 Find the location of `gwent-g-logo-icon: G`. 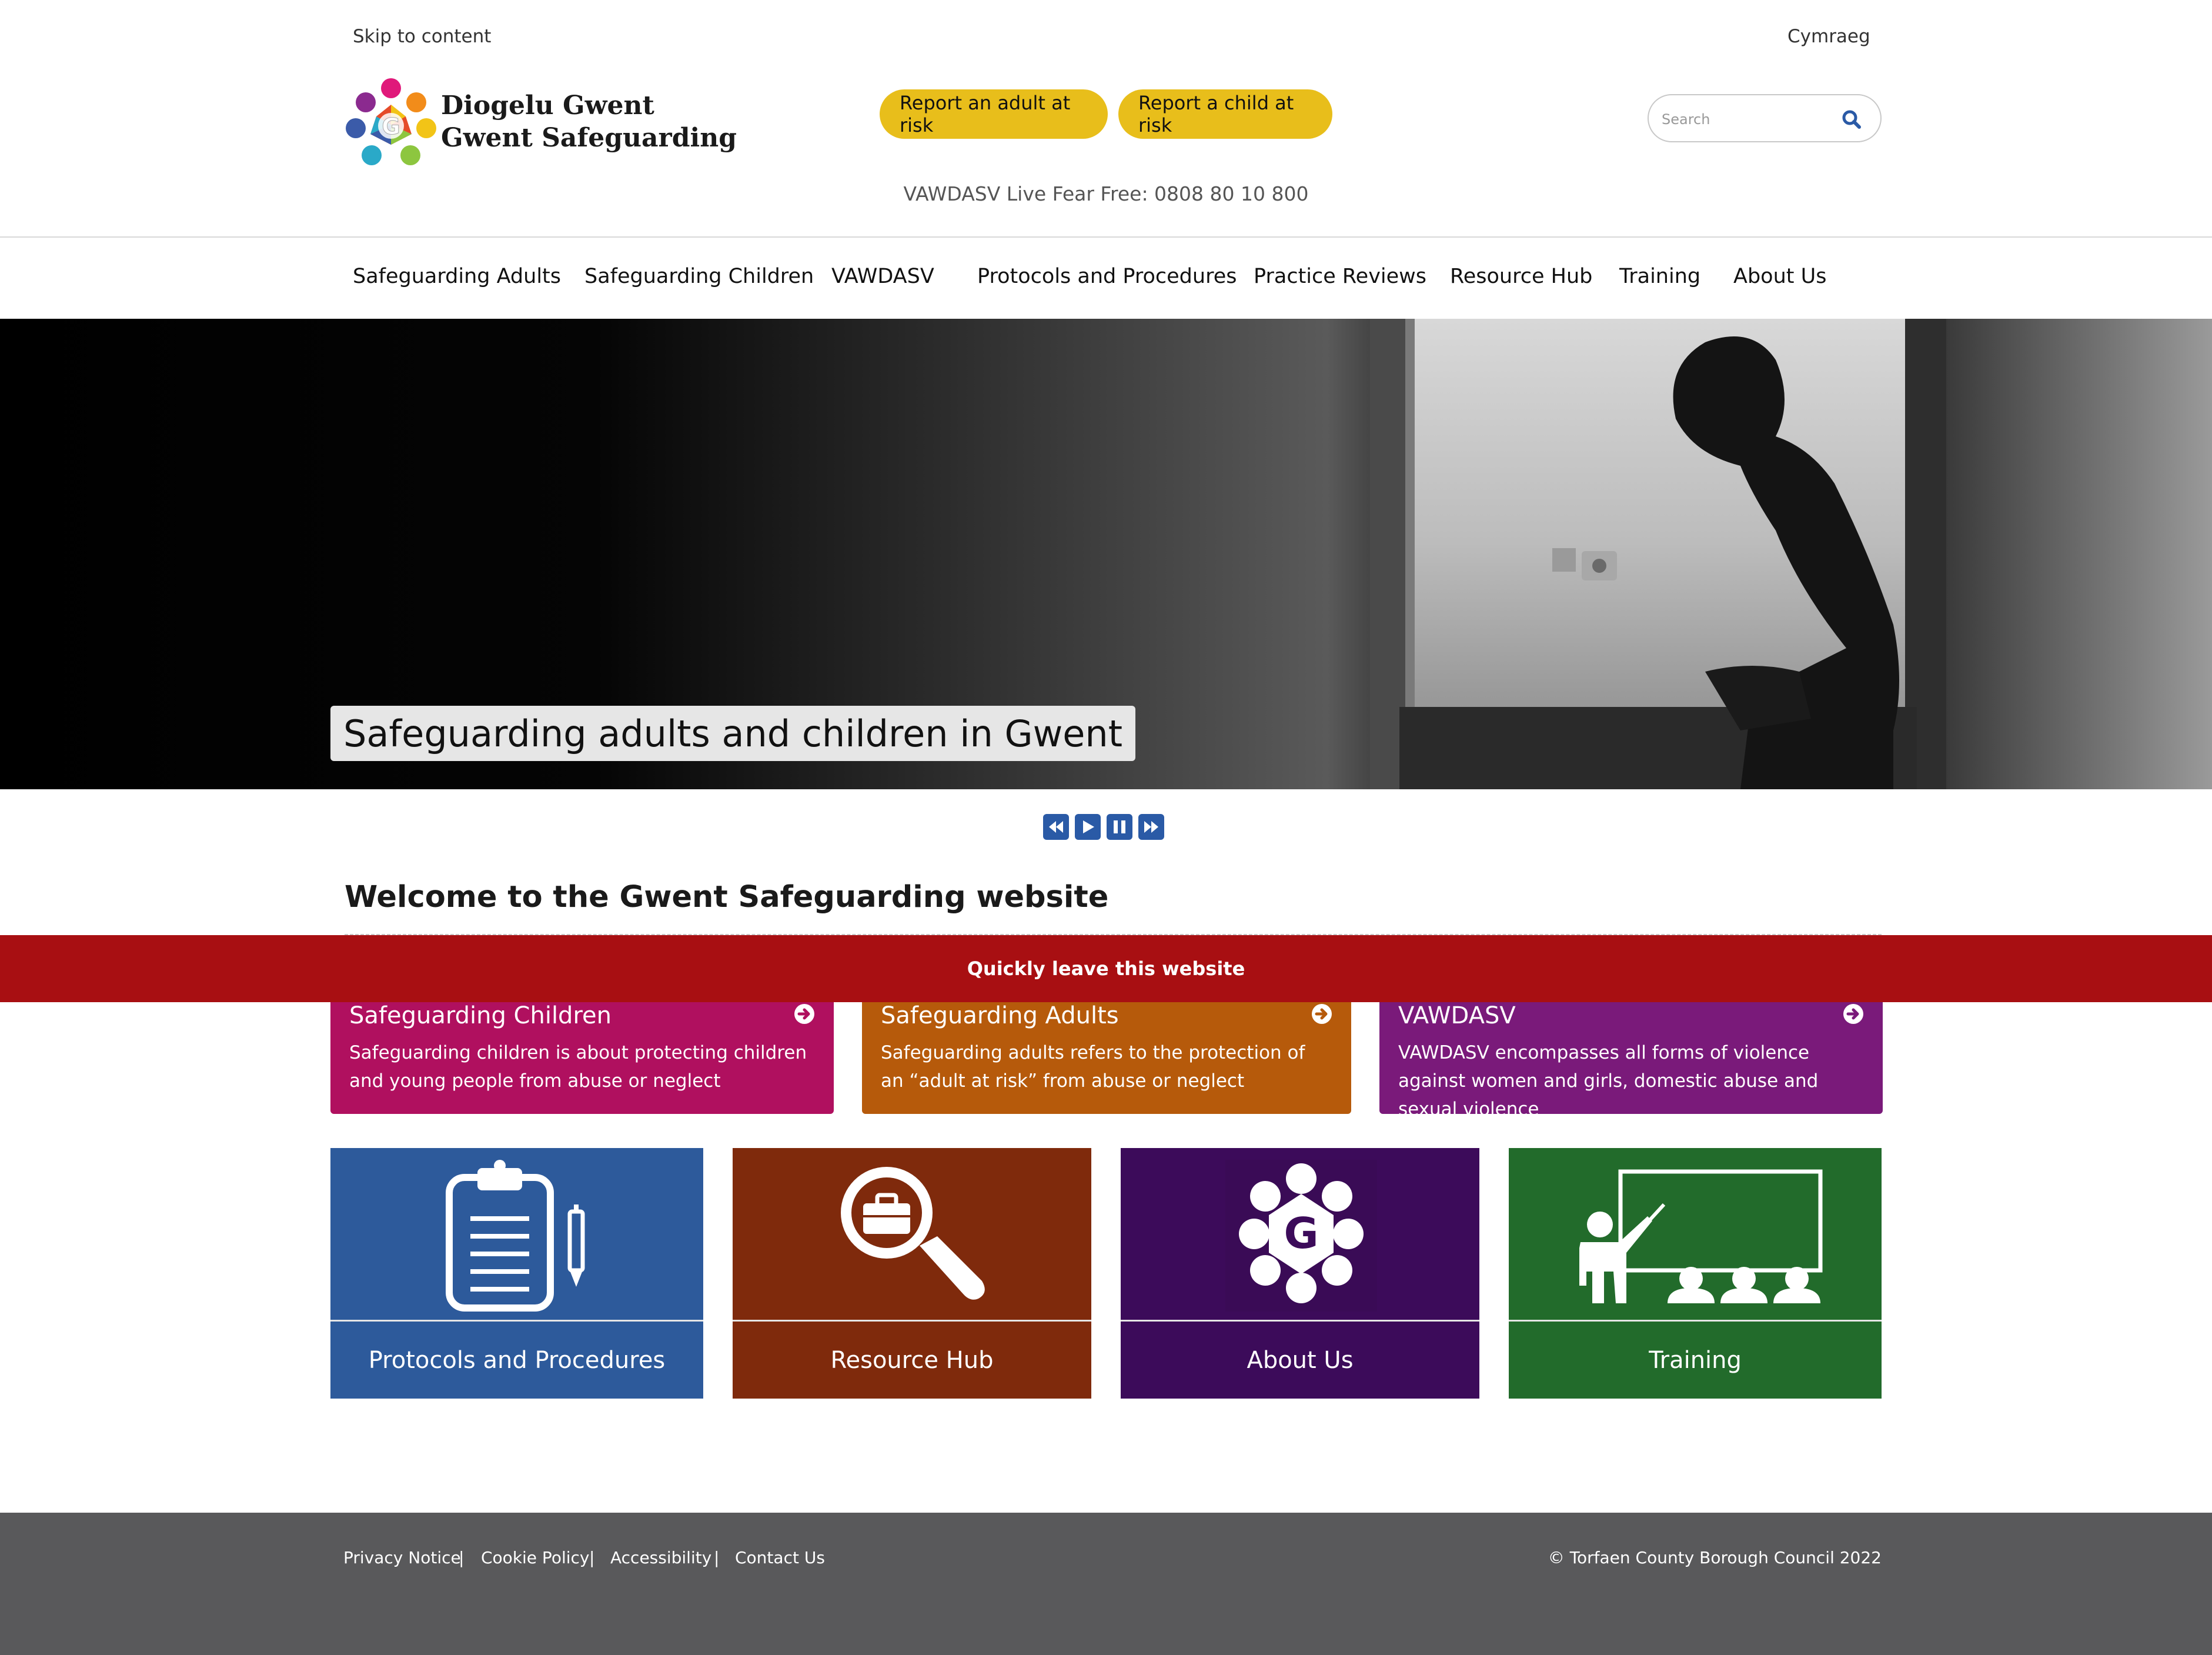

gwent-g-logo-icon: G is located at coordinates (1301, 1236).